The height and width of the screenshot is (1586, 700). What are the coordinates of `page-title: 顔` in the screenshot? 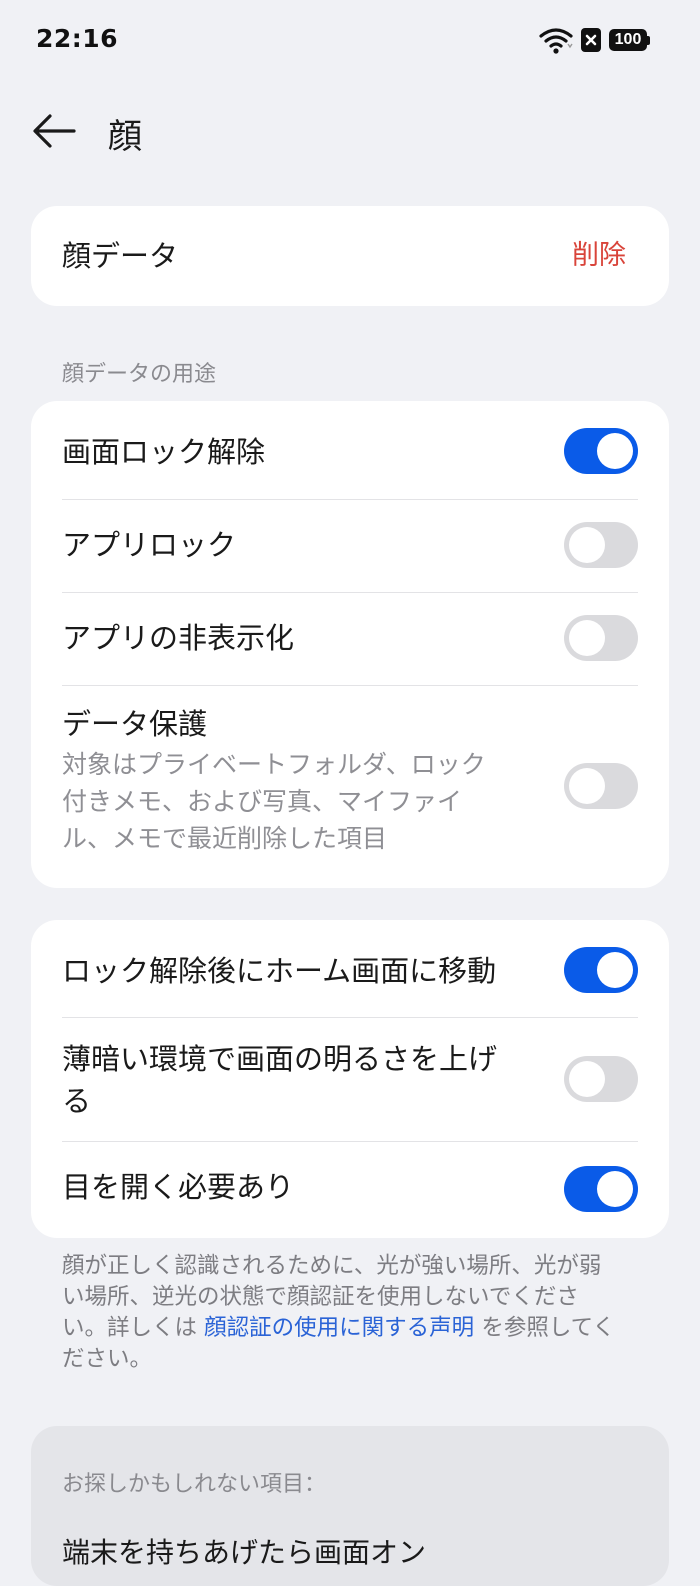 It's located at (125, 137).